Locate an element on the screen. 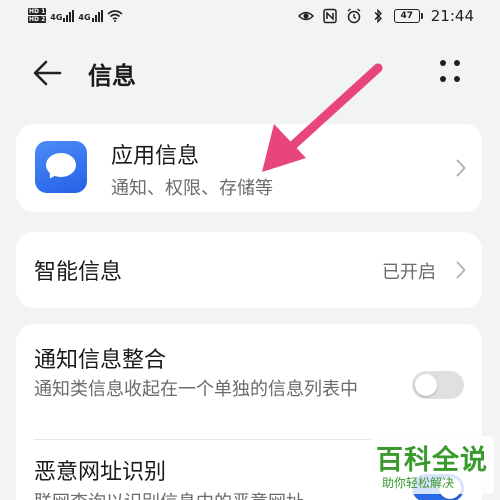 This screenshot has height=500, width=500. page-title: 信息 is located at coordinates (112, 76).